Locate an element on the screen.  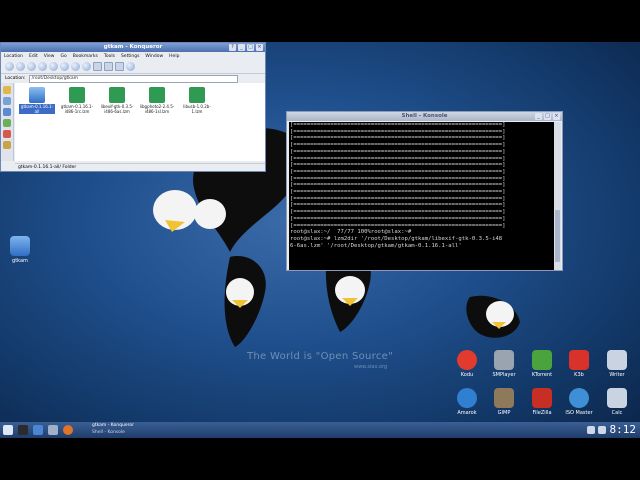
app-label: FileZilla is located at coordinates (542, 413).